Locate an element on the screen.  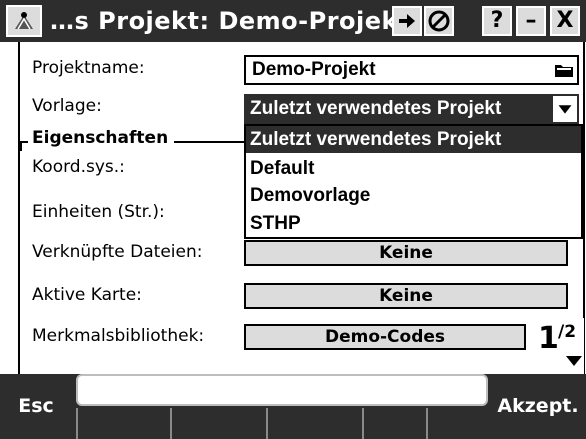
dropdown-option: Zuletzt verwendetes Projekt is located at coordinates (413, 139).